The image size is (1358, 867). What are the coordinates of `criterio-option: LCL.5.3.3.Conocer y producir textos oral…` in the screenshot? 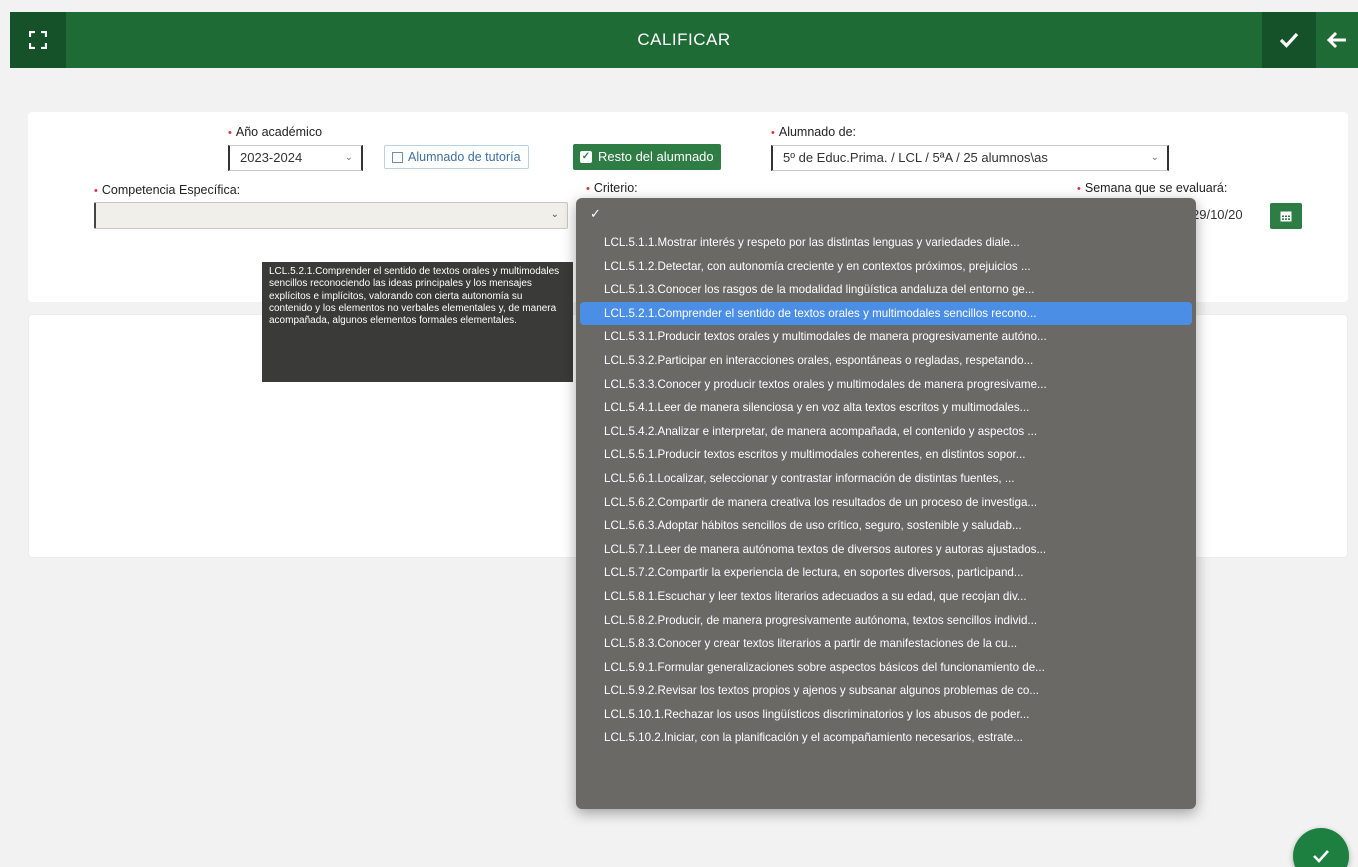 It's located at (886, 385).